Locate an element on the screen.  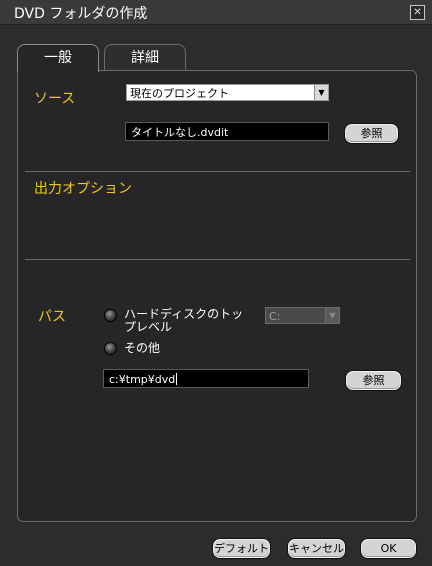
radio-hdd-label-line2: プレベル is located at coordinates (148, 327).